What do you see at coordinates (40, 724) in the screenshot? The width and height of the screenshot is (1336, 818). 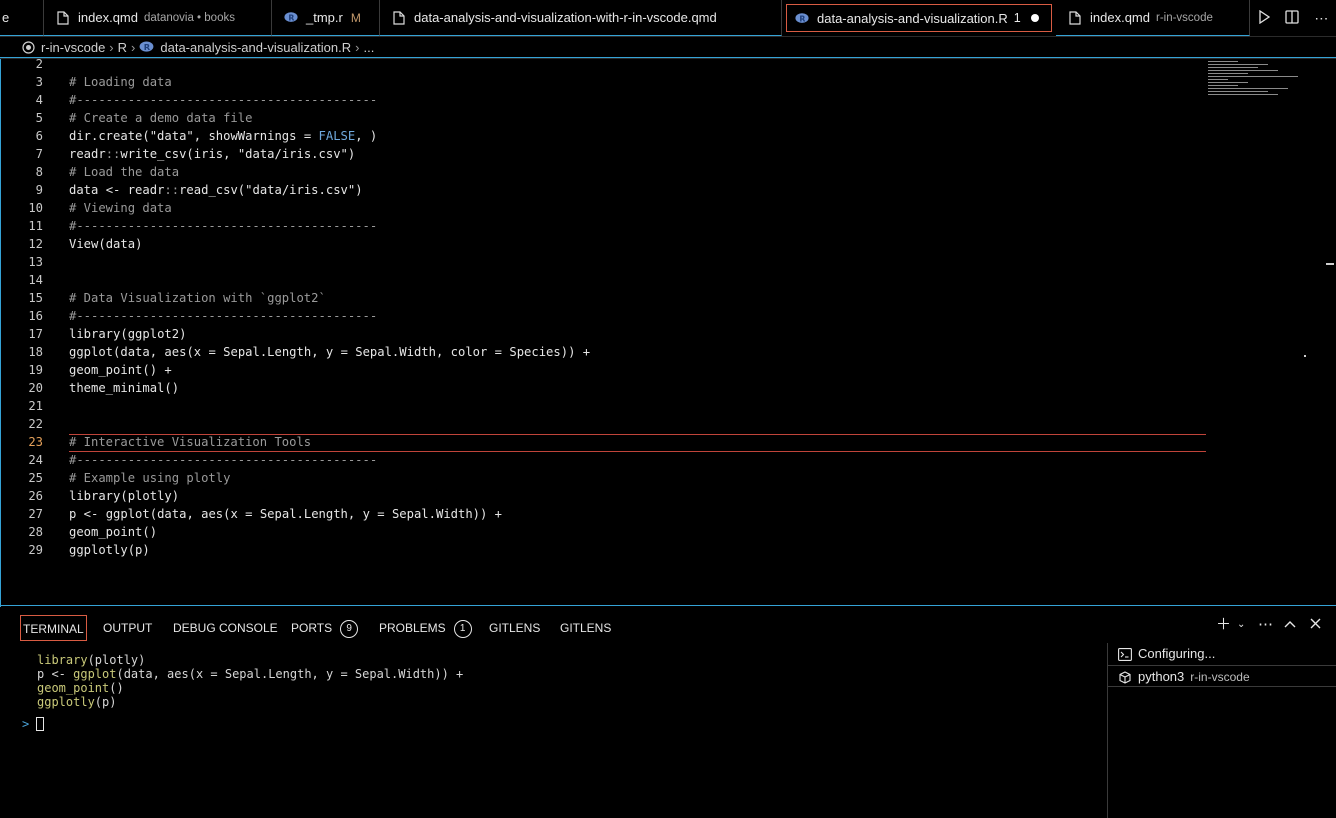 I see `terminal-cursor` at bounding box center [40, 724].